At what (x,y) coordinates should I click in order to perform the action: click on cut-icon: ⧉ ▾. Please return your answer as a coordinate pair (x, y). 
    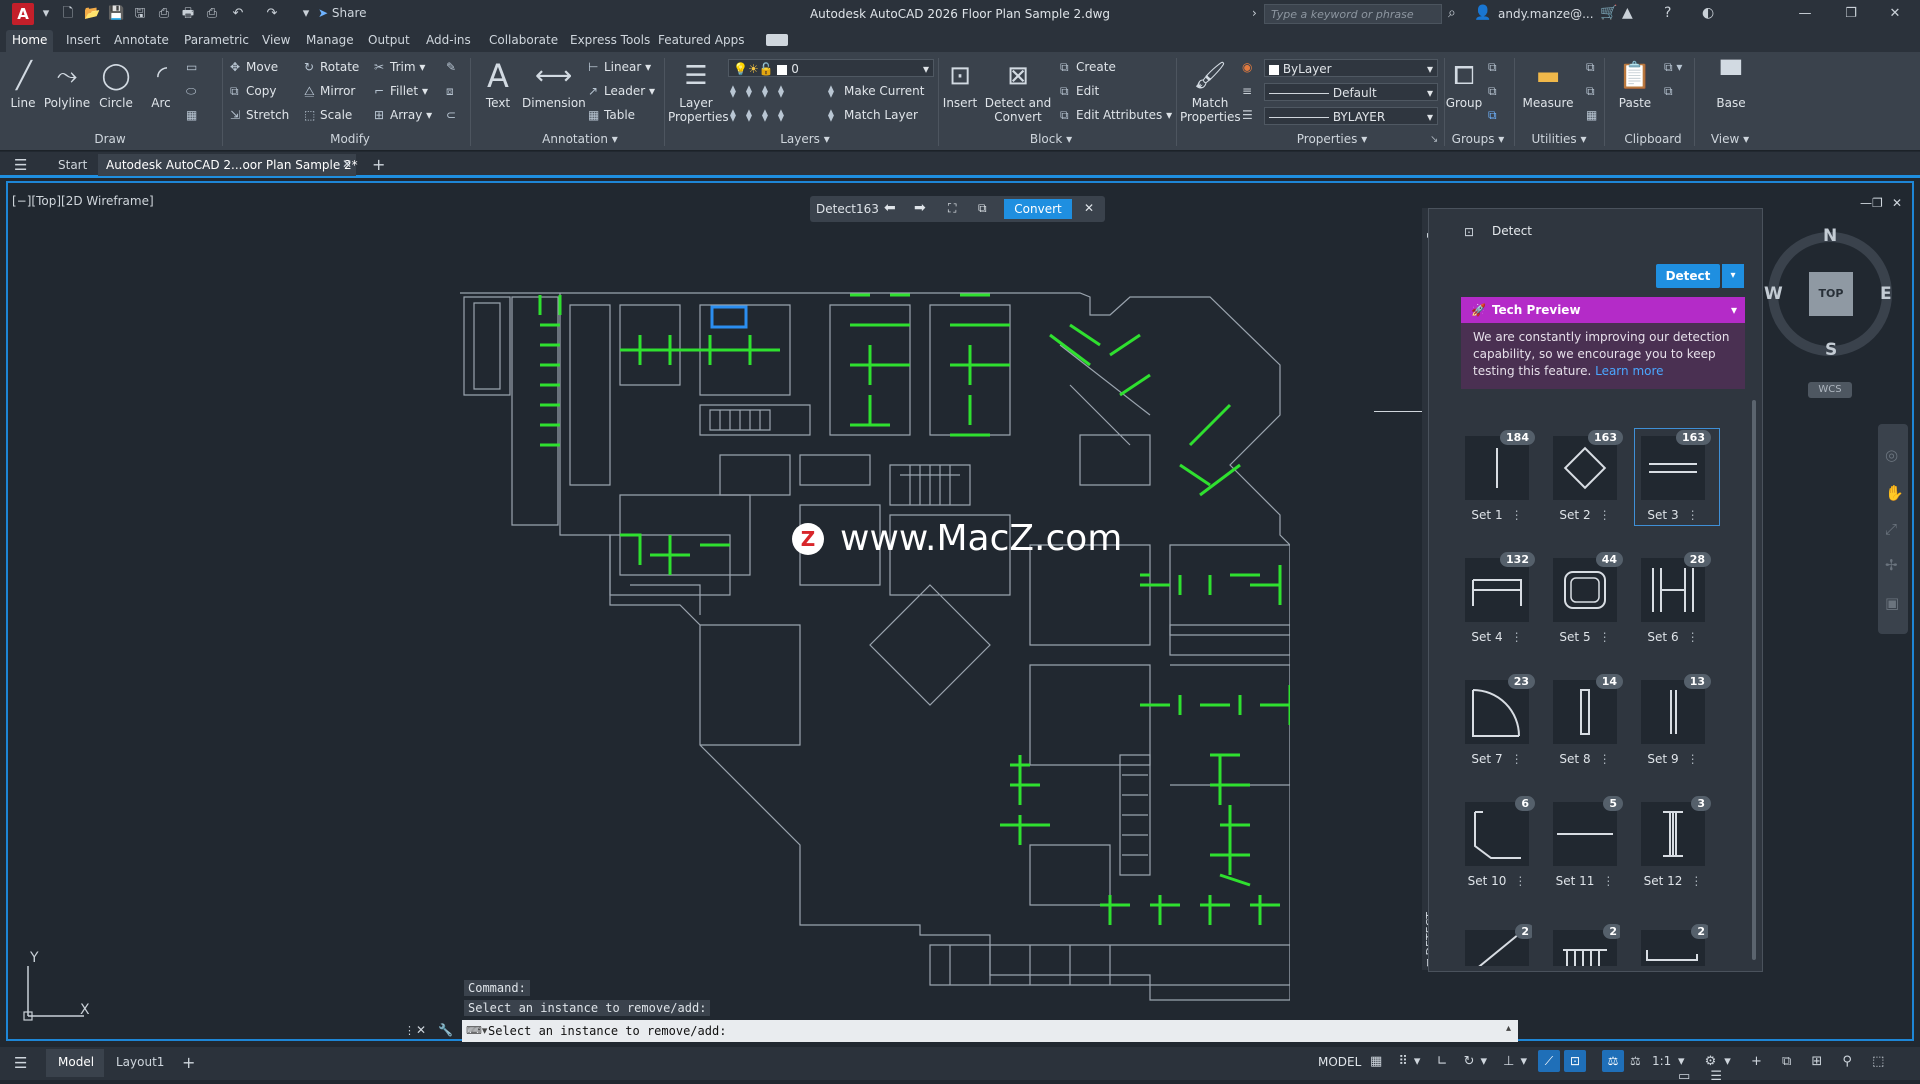
    Looking at the image, I should click on (1673, 67).